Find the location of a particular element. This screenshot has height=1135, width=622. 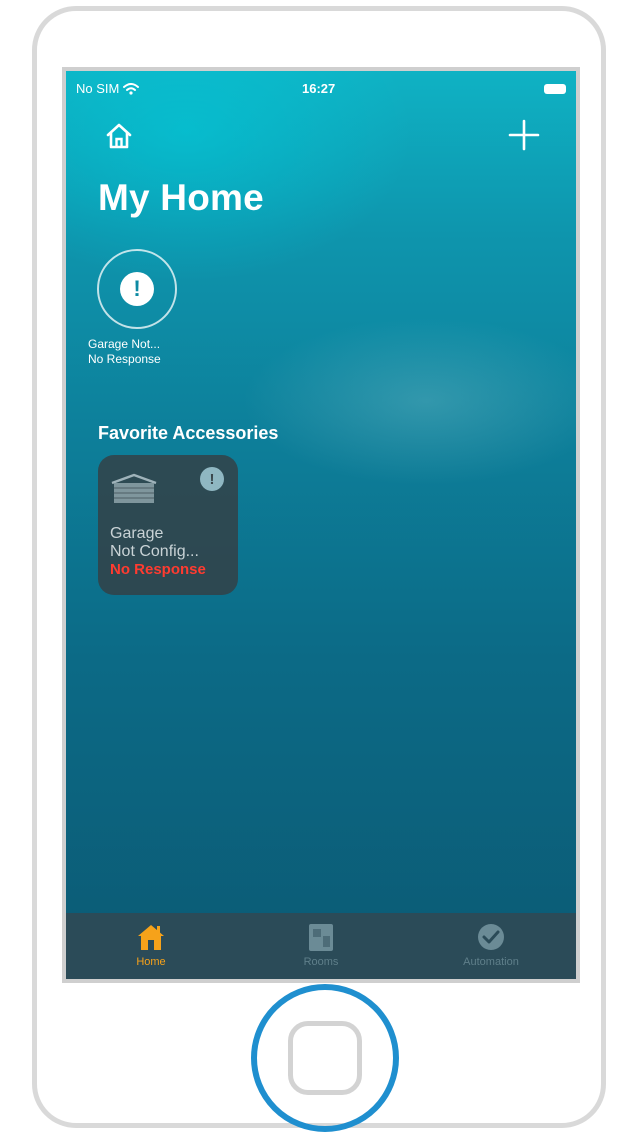

page-title: My Home is located at coordinates (181, 197).